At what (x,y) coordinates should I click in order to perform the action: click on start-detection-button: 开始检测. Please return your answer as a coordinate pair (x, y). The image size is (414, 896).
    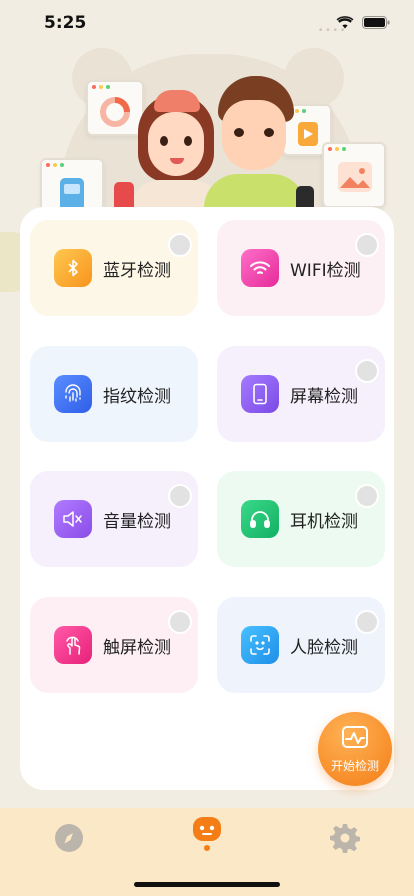
    Looking at the image, I should click on (355, 749).